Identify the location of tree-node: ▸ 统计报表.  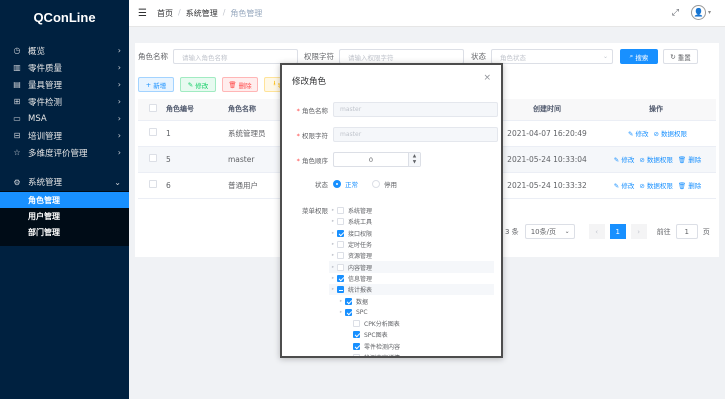
(411, 290).